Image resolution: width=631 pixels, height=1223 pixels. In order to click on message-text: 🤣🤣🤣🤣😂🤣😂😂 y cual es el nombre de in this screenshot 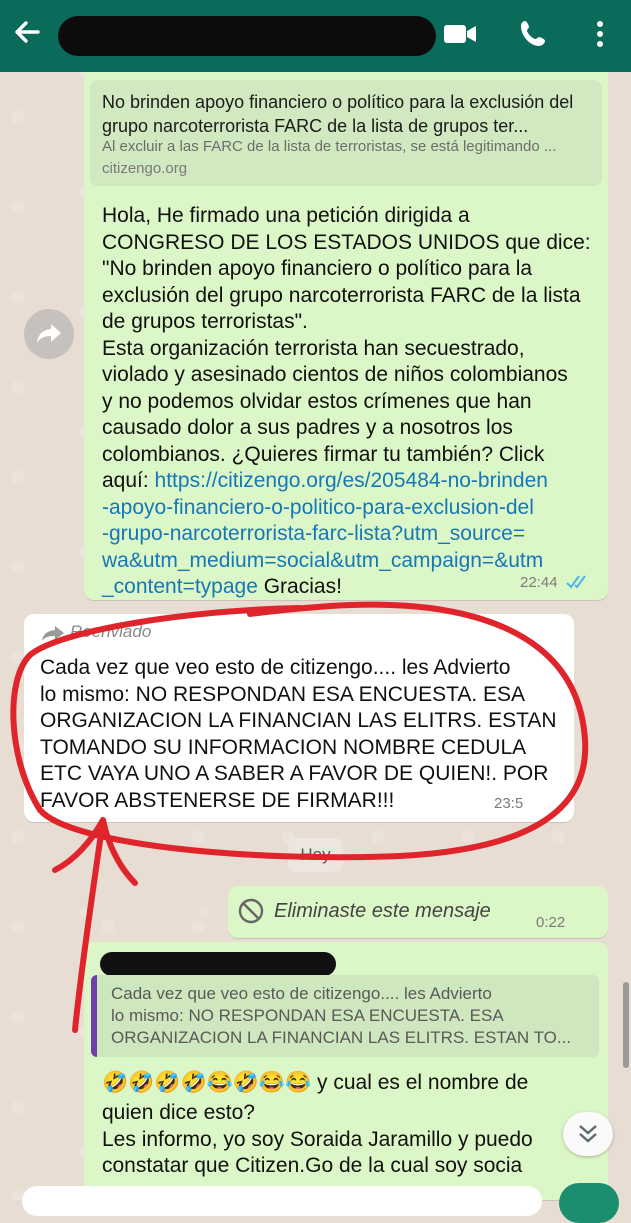, I will do `click(352, 1083)`.